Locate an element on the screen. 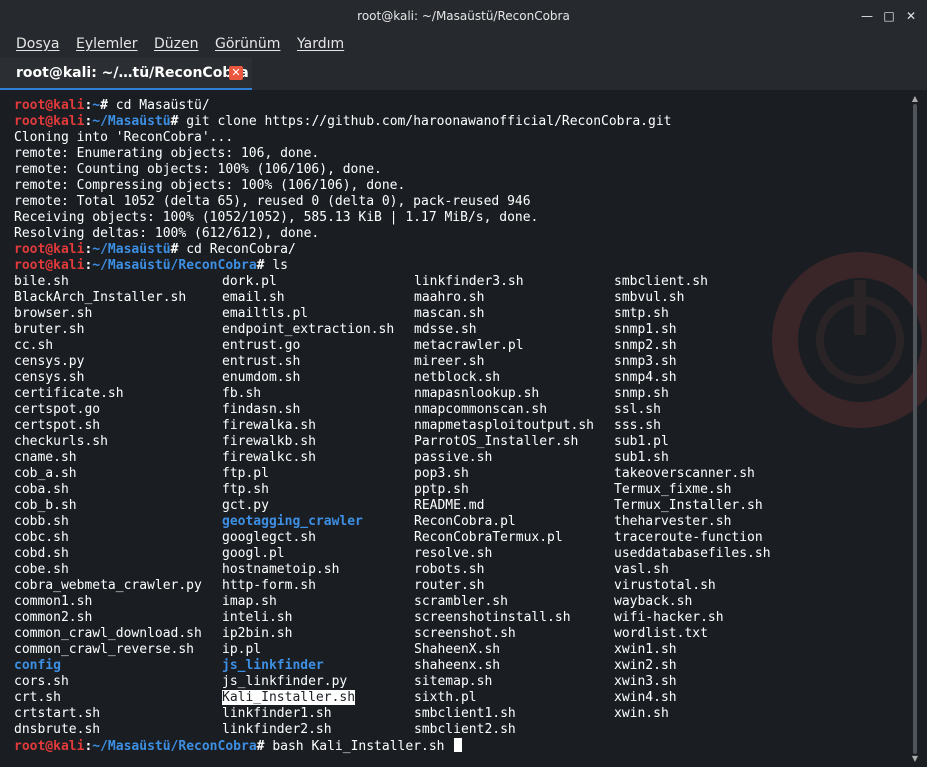 The image size is (927, 767). minimize-icon: — is located at coordinates (867, 16).